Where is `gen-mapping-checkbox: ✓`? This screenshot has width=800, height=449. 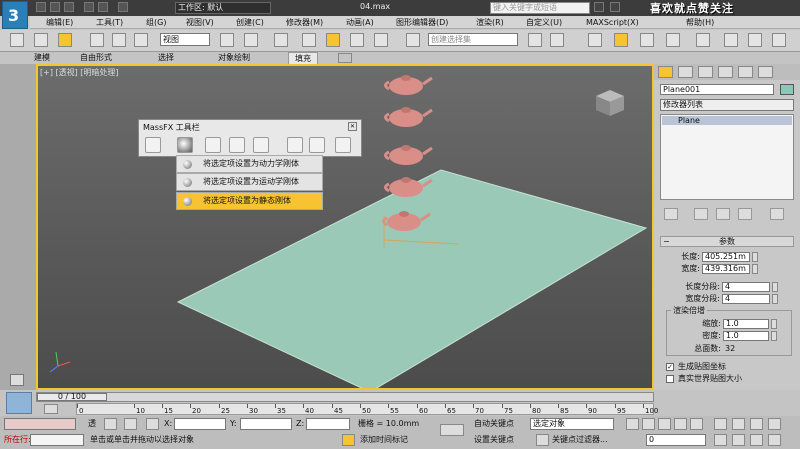
gen-mapping-checkbox: ✓ is located at coordinates (670, 367).